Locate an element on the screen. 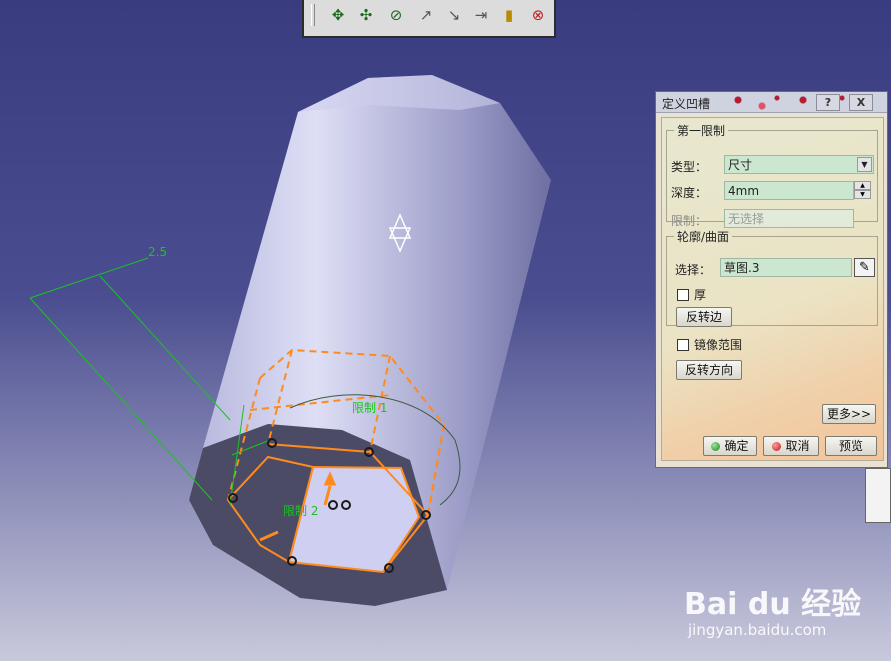  watermark-url: jingyan.baidu.com is located at coordinates (757, 630).